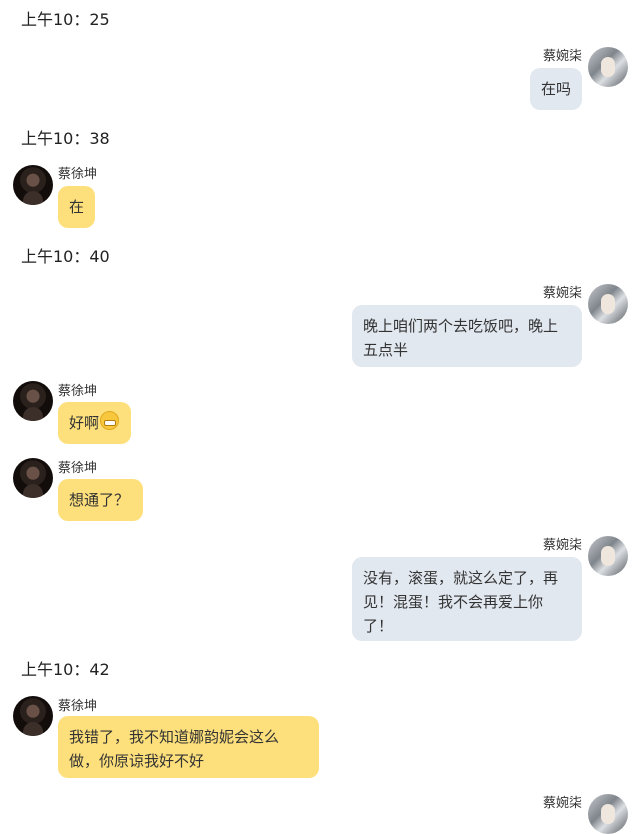 This screenshot has width=640, height=834. Describe the element at coordinates (110, 420) in the screenshot. I see `grin-emoji-icon` at that location.